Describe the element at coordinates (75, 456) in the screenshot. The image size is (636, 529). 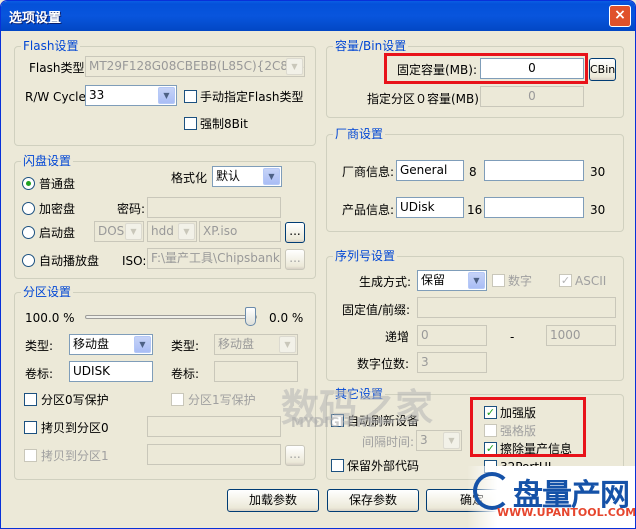
I see `copy-to-partition1-label: 拷贝到分区1` at that location.